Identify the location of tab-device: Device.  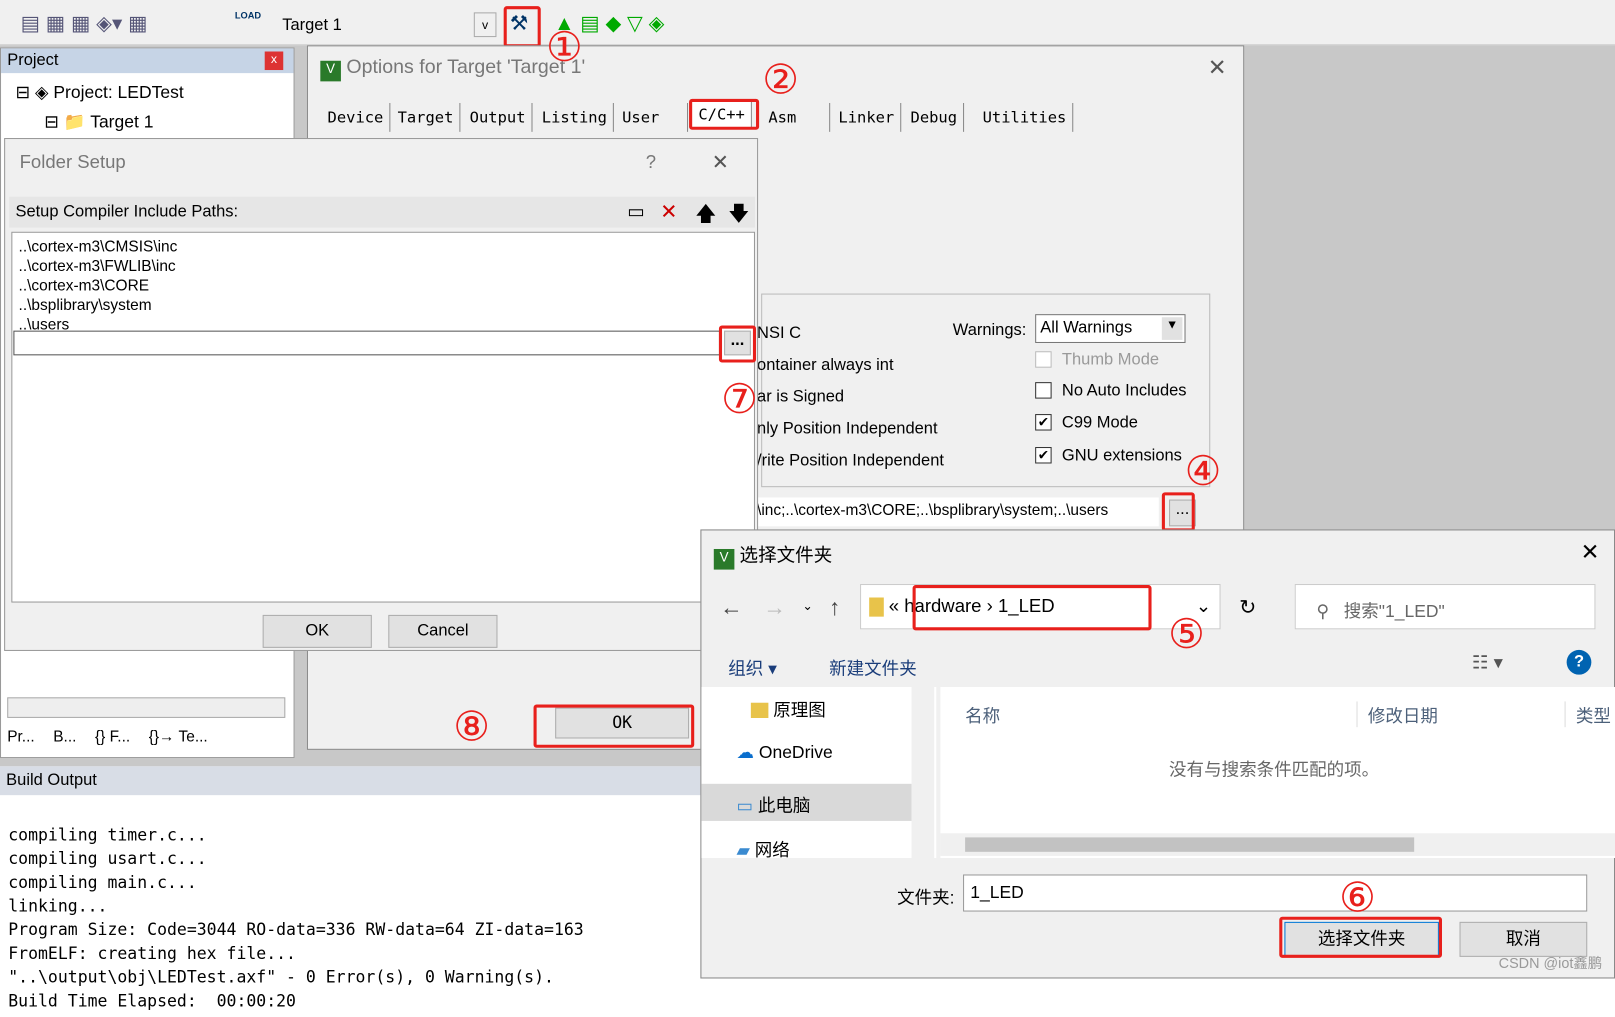
(356, 117).